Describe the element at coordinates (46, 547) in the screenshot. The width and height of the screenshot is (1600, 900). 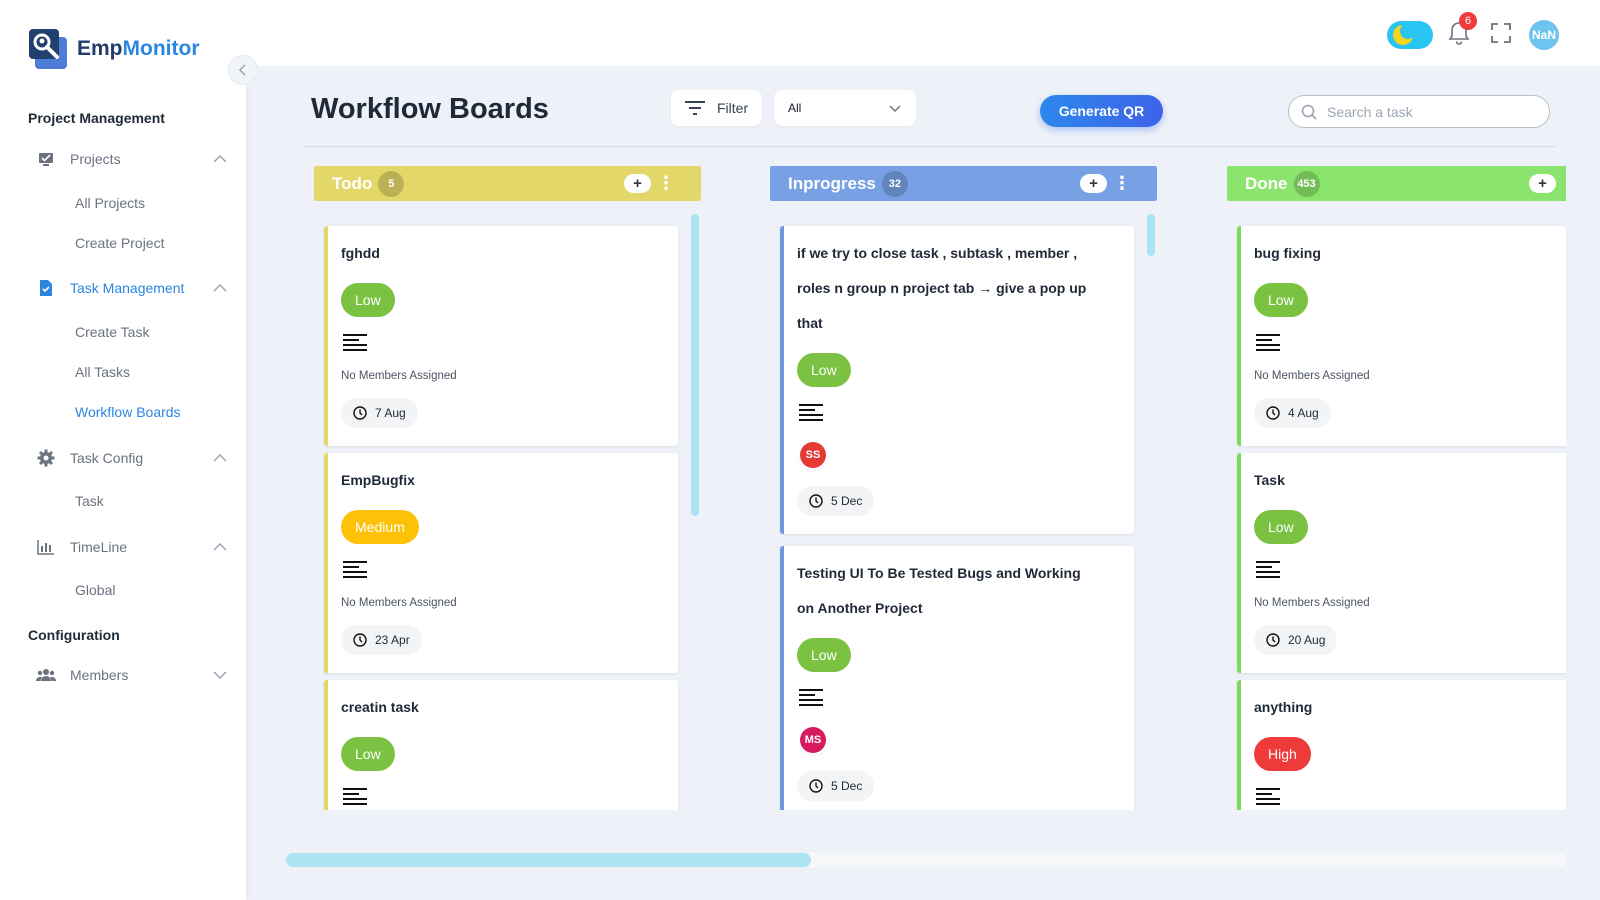
I see `bar-chart-icon` at that location.